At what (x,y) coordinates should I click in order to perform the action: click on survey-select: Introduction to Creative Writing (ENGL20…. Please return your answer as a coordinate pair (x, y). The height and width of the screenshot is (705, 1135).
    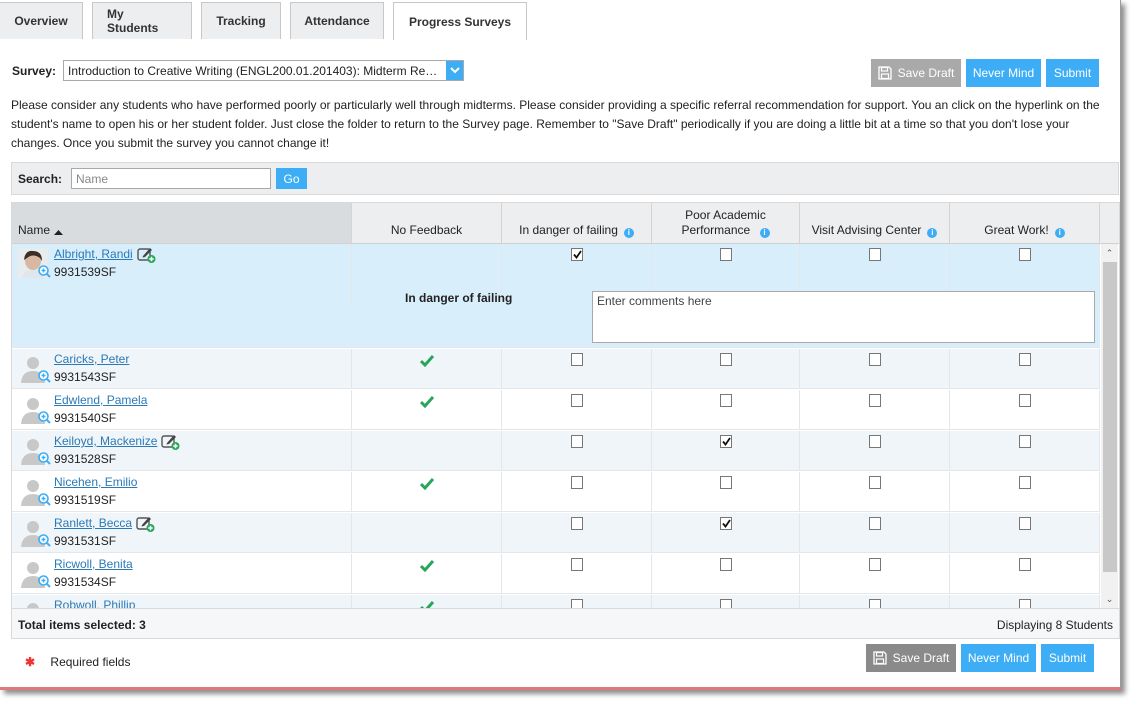
    Looking at the image, I should click on (263, 70).